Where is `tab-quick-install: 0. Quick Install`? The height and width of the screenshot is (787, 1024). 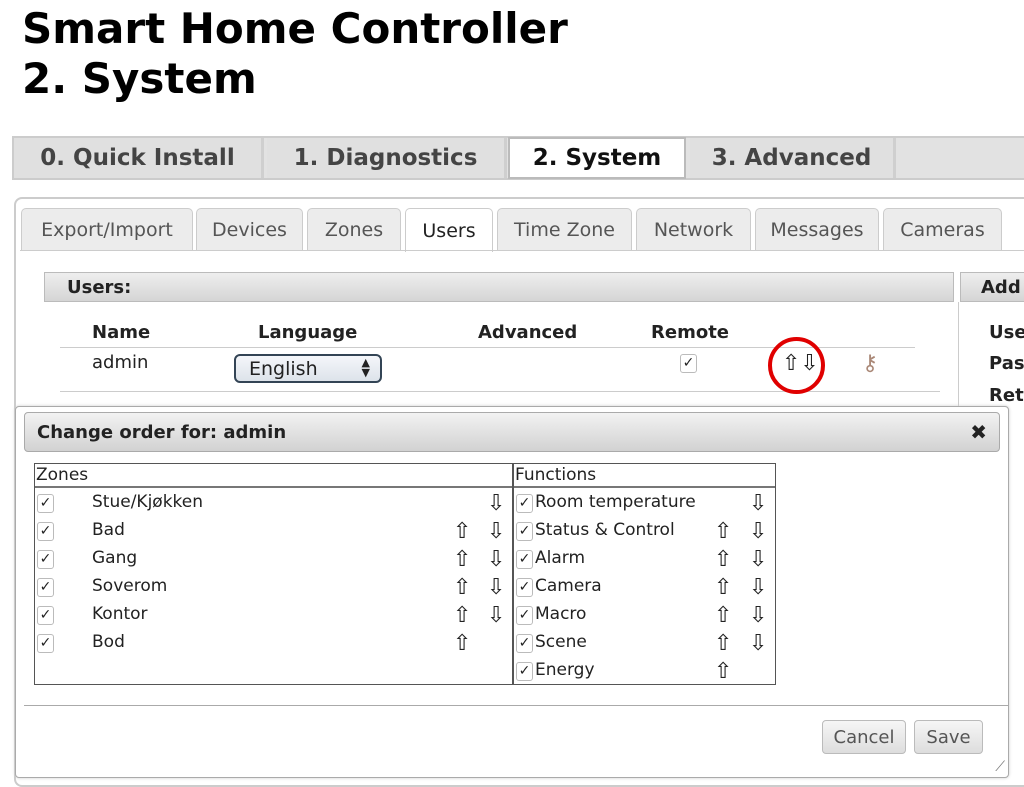
tab-quick-install: 0. Quick Install is located at coordinates (139, 158).